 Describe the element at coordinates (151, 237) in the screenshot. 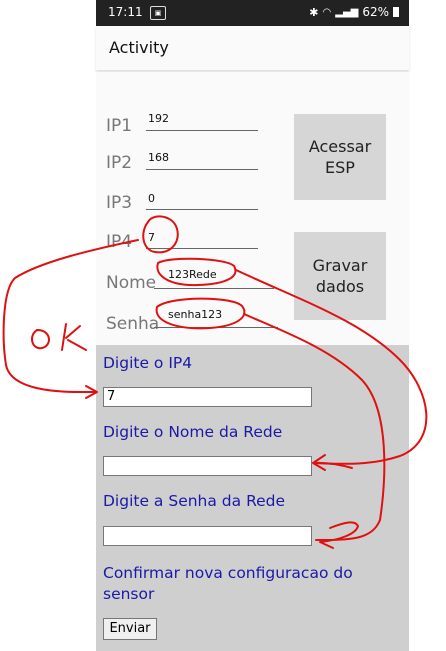

I see `ip4-field: 7` at that location.